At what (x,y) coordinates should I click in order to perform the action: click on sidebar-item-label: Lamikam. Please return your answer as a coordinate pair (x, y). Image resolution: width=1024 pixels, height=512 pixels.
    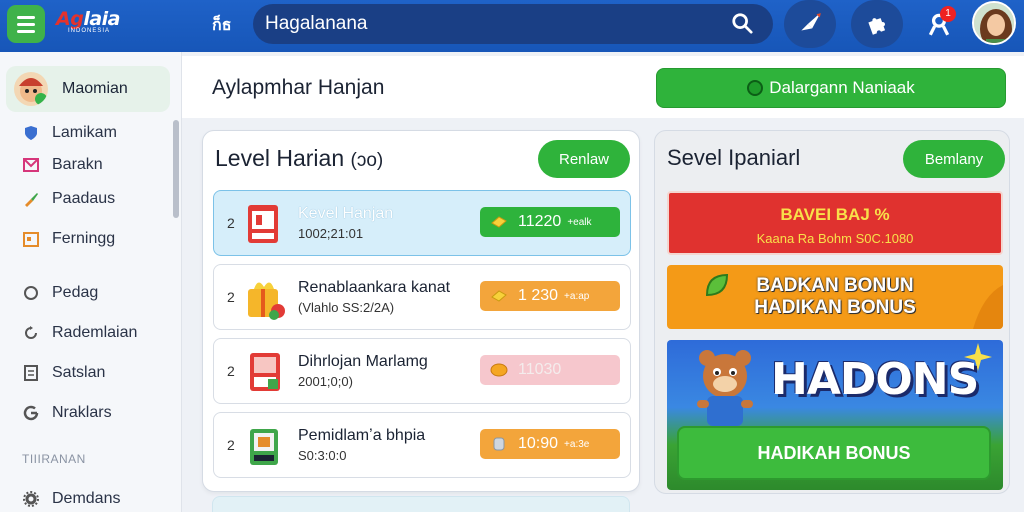
    Looking at the image, I should click on (84, 132).